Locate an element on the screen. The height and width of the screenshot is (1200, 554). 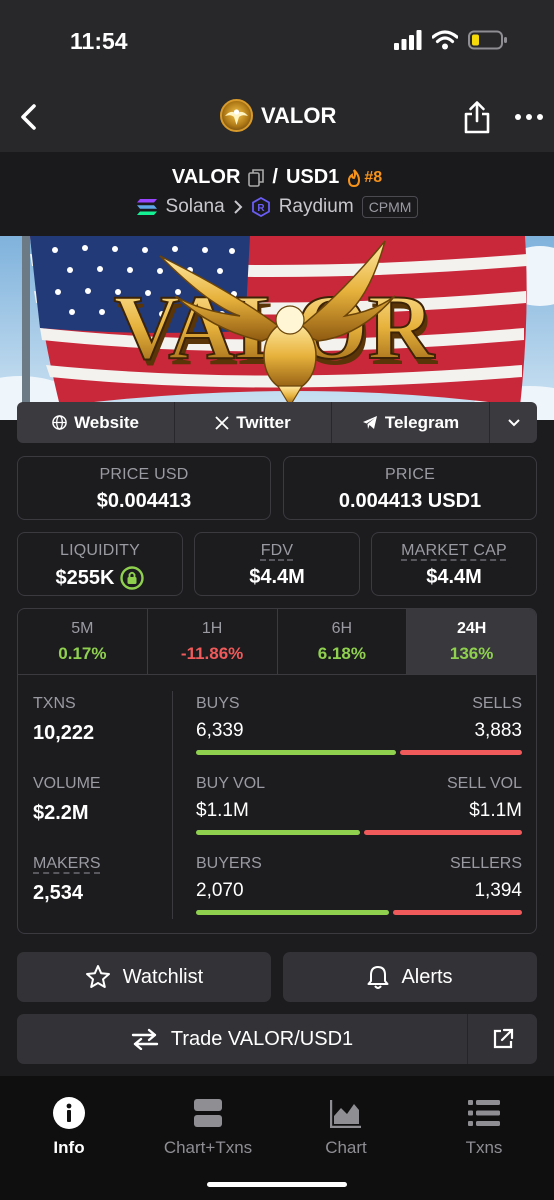
txns-metric: TXNS 10,222 is located at coordinates (63, 720).